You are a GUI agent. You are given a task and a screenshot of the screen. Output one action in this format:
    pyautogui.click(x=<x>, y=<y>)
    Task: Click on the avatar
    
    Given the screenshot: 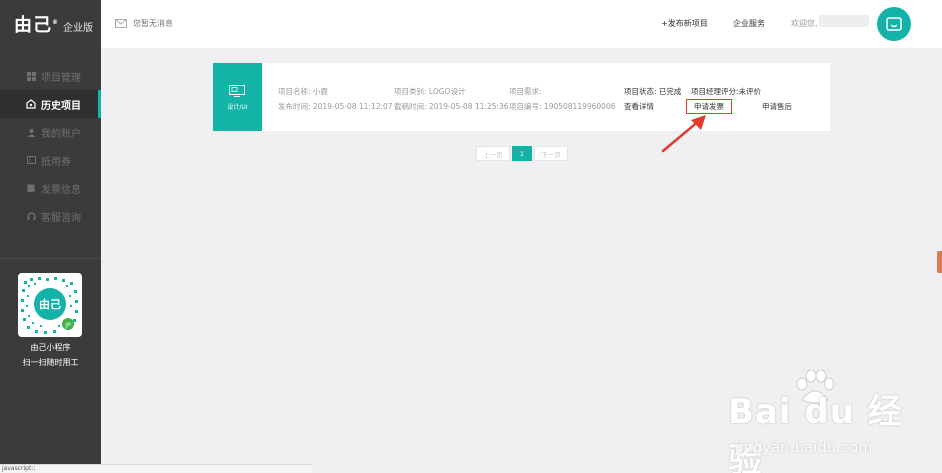 What is the action you would take?
    pyautogui.click(x=894, y=24)
    